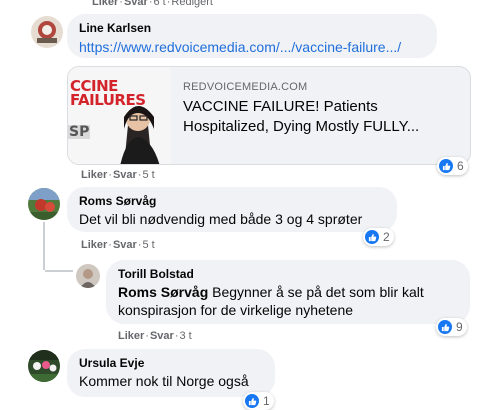  What do you see at coordinates (163, 292) in the screenshot?
I see `mention-link: Roms Sørvåg` at bounding box center [163, 292].